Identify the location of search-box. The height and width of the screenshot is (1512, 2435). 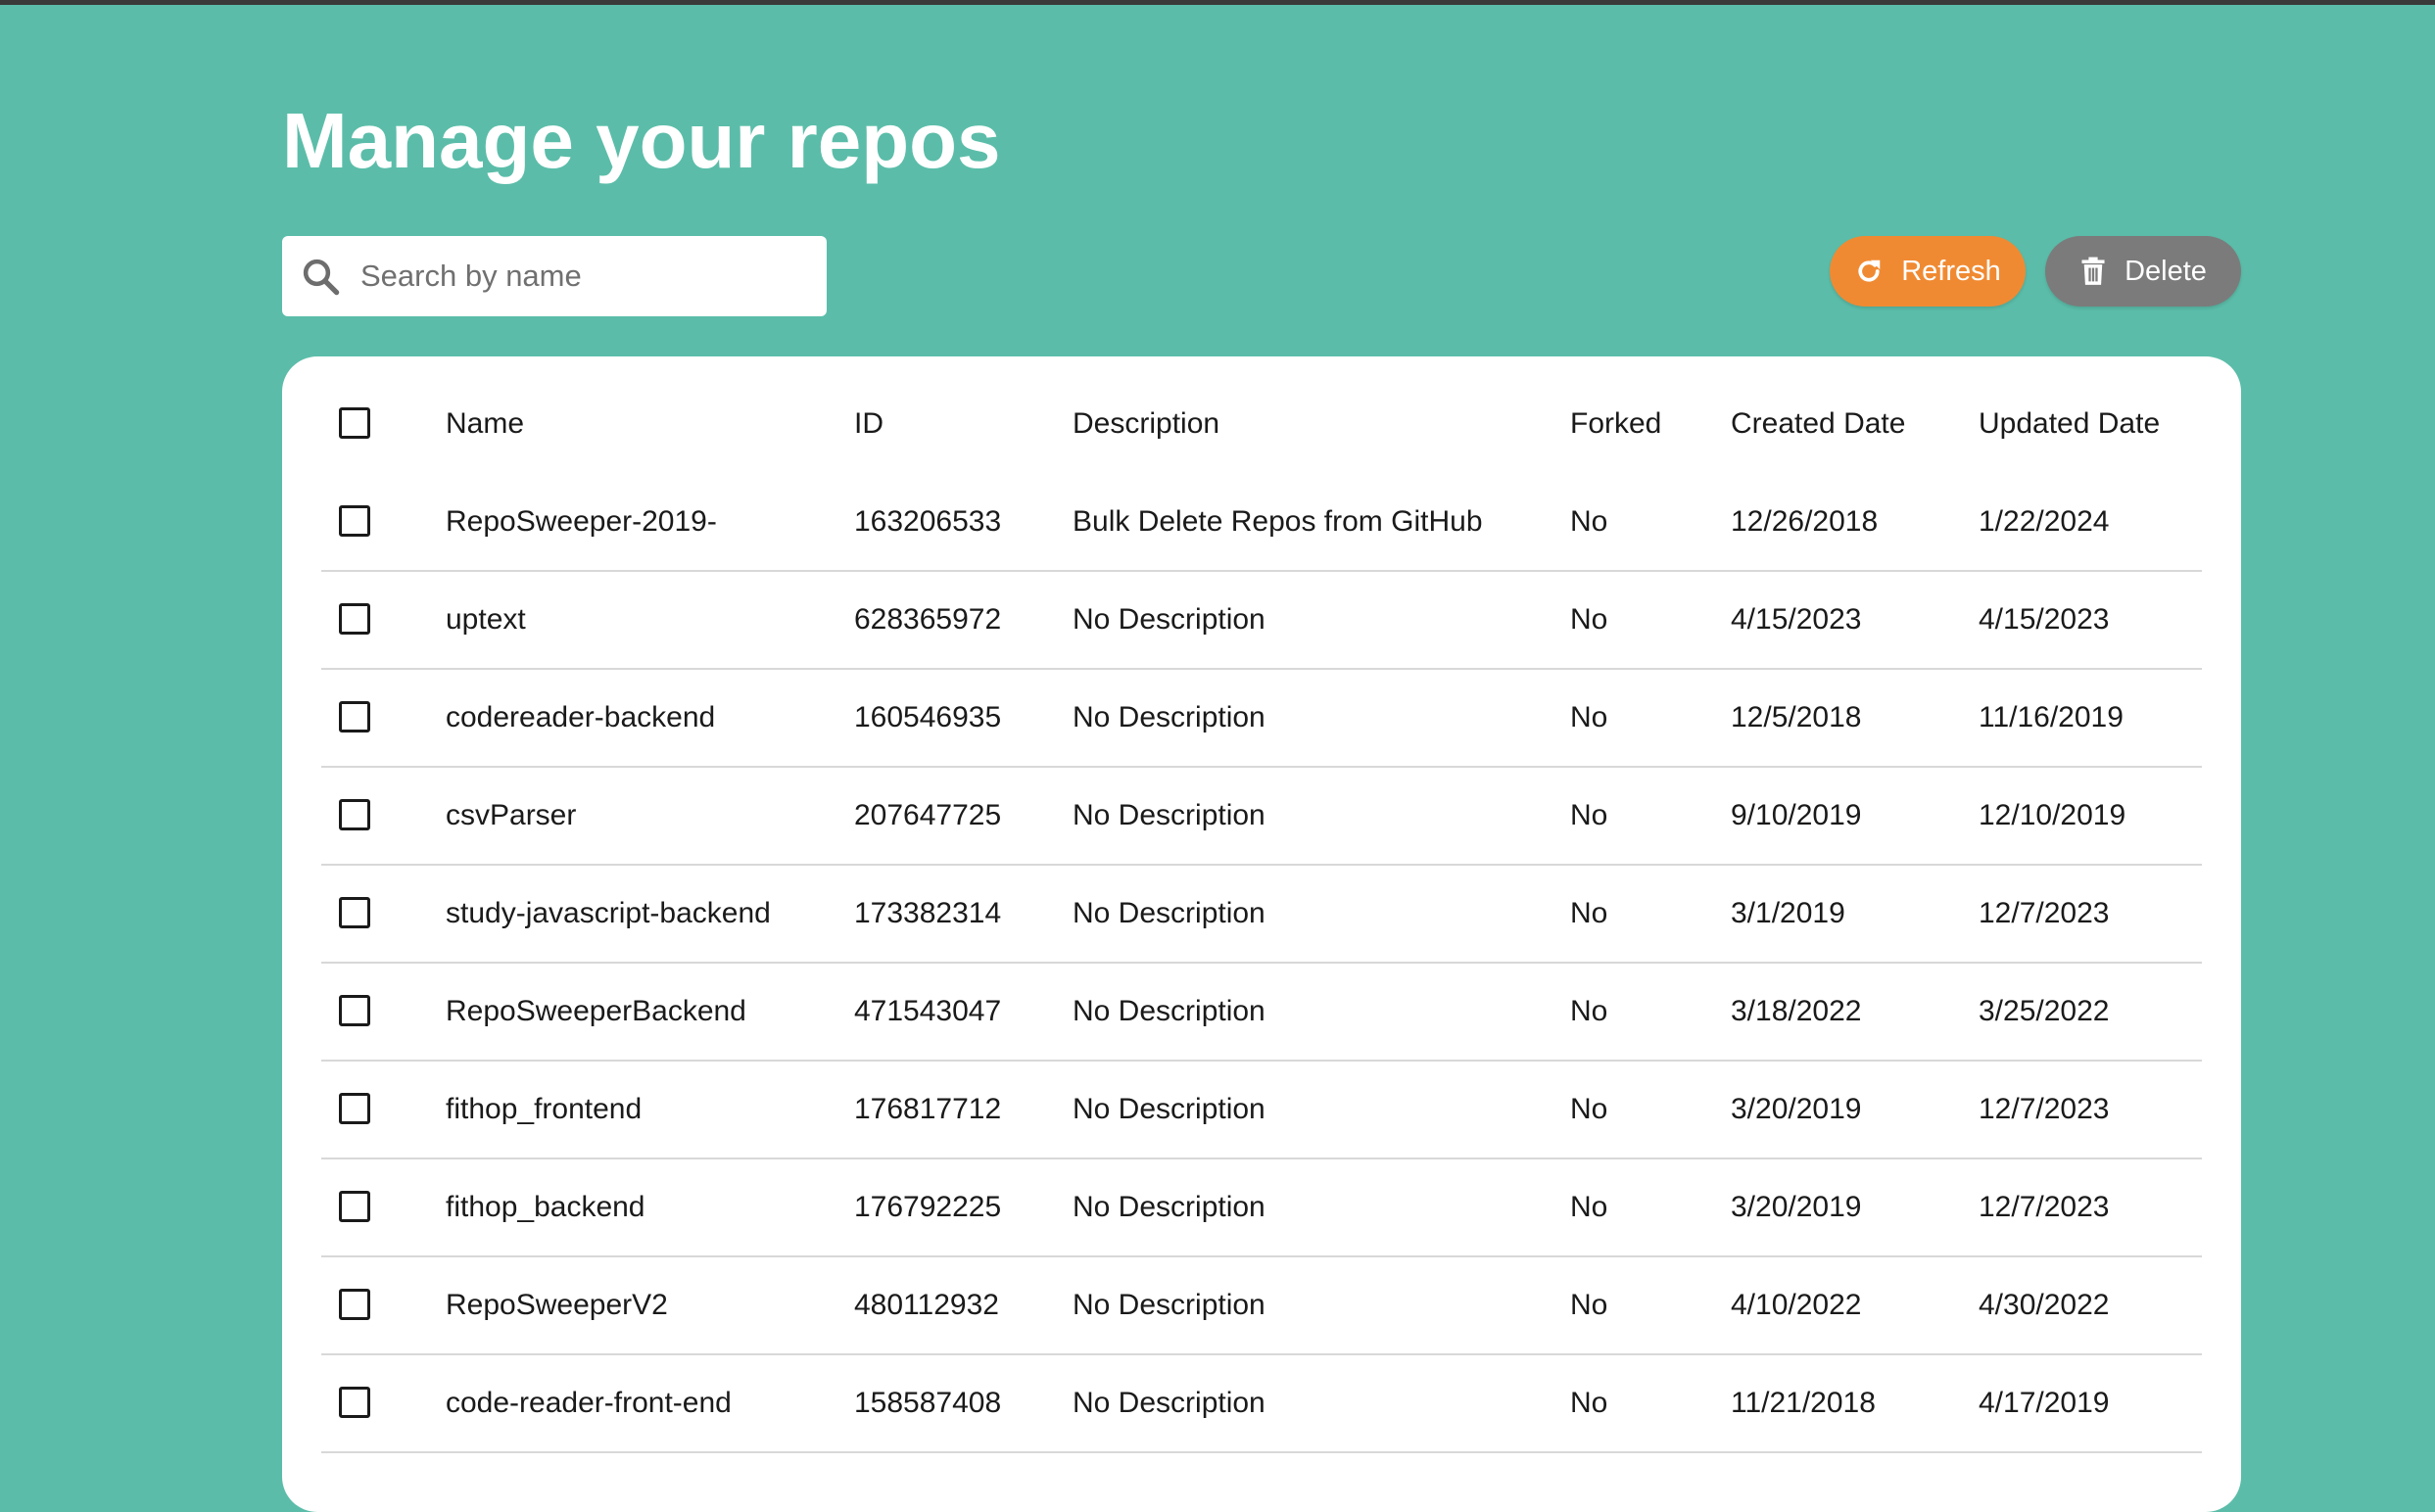
(554, 276).